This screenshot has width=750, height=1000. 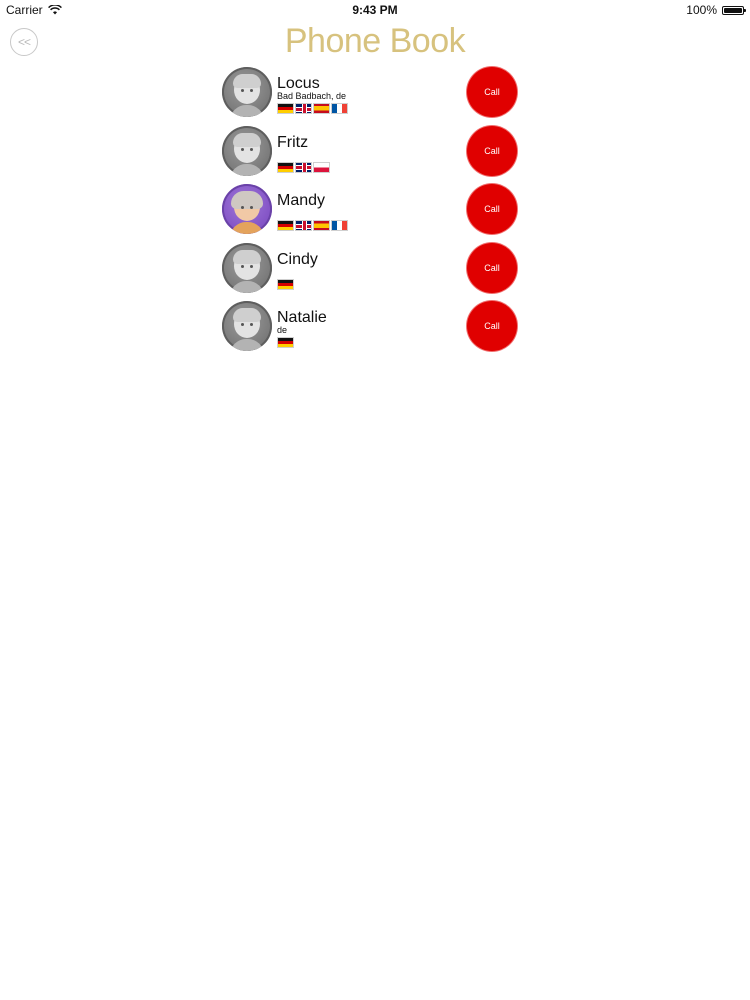 I want to click on contact-row: Fritz Call, so click(x=372, y=154).